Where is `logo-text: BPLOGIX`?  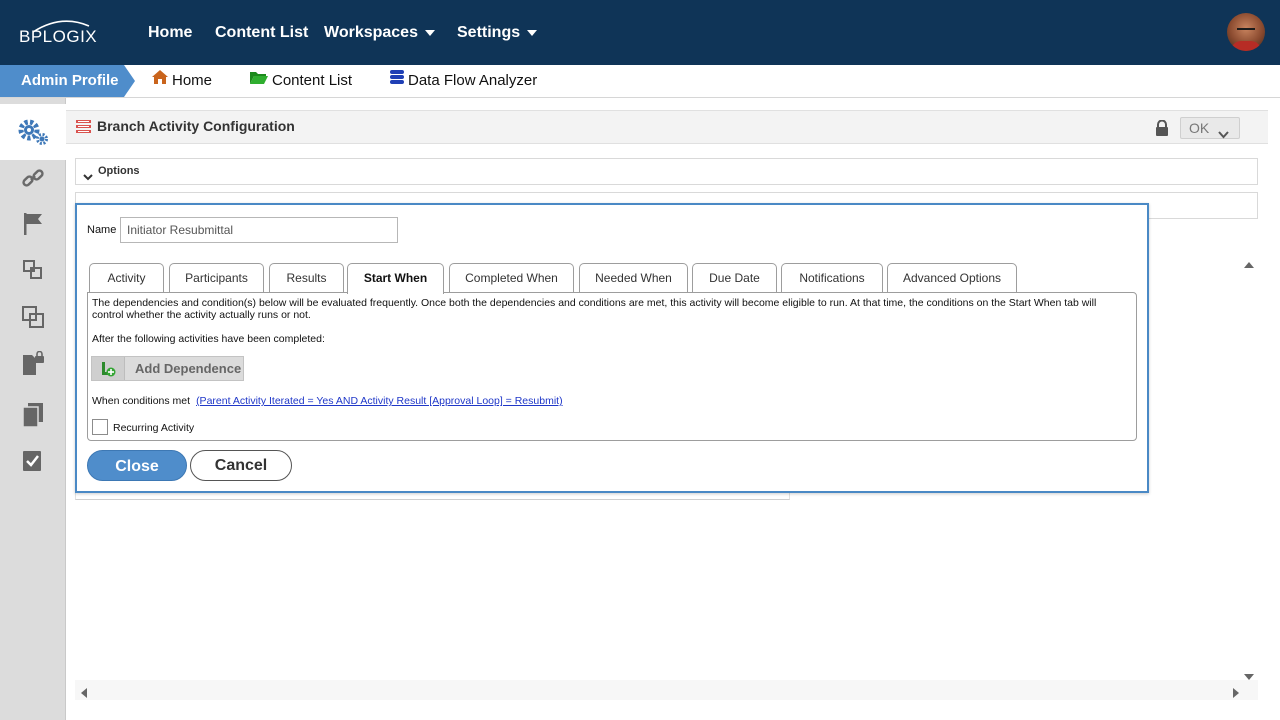 logo-text: BPLOGIX is located at coordinates (58, 36).